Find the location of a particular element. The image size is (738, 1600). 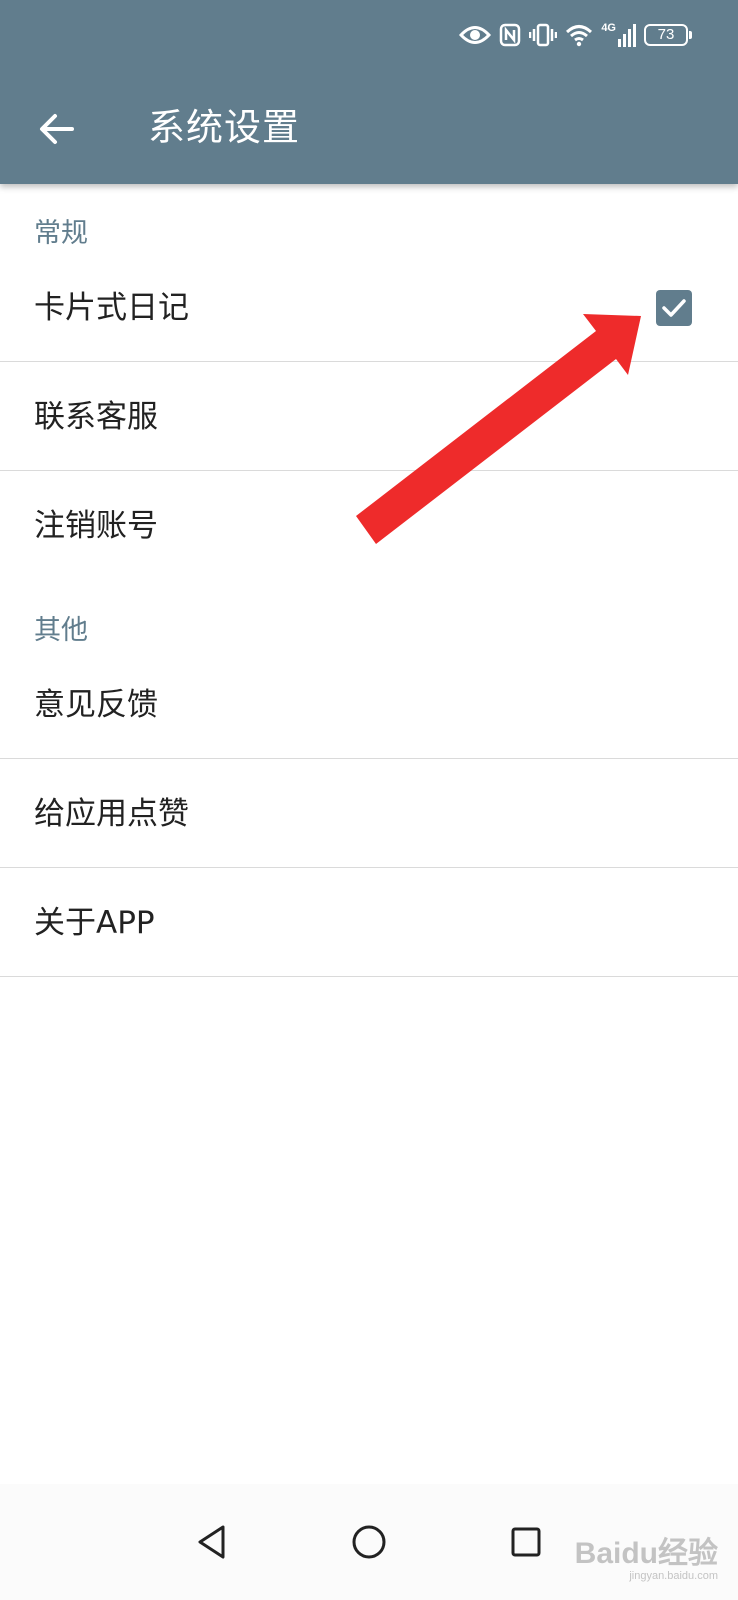

system-nav-bar: Baidu经验 jingyan.baidu.com is located at coordinates (369, 1542).